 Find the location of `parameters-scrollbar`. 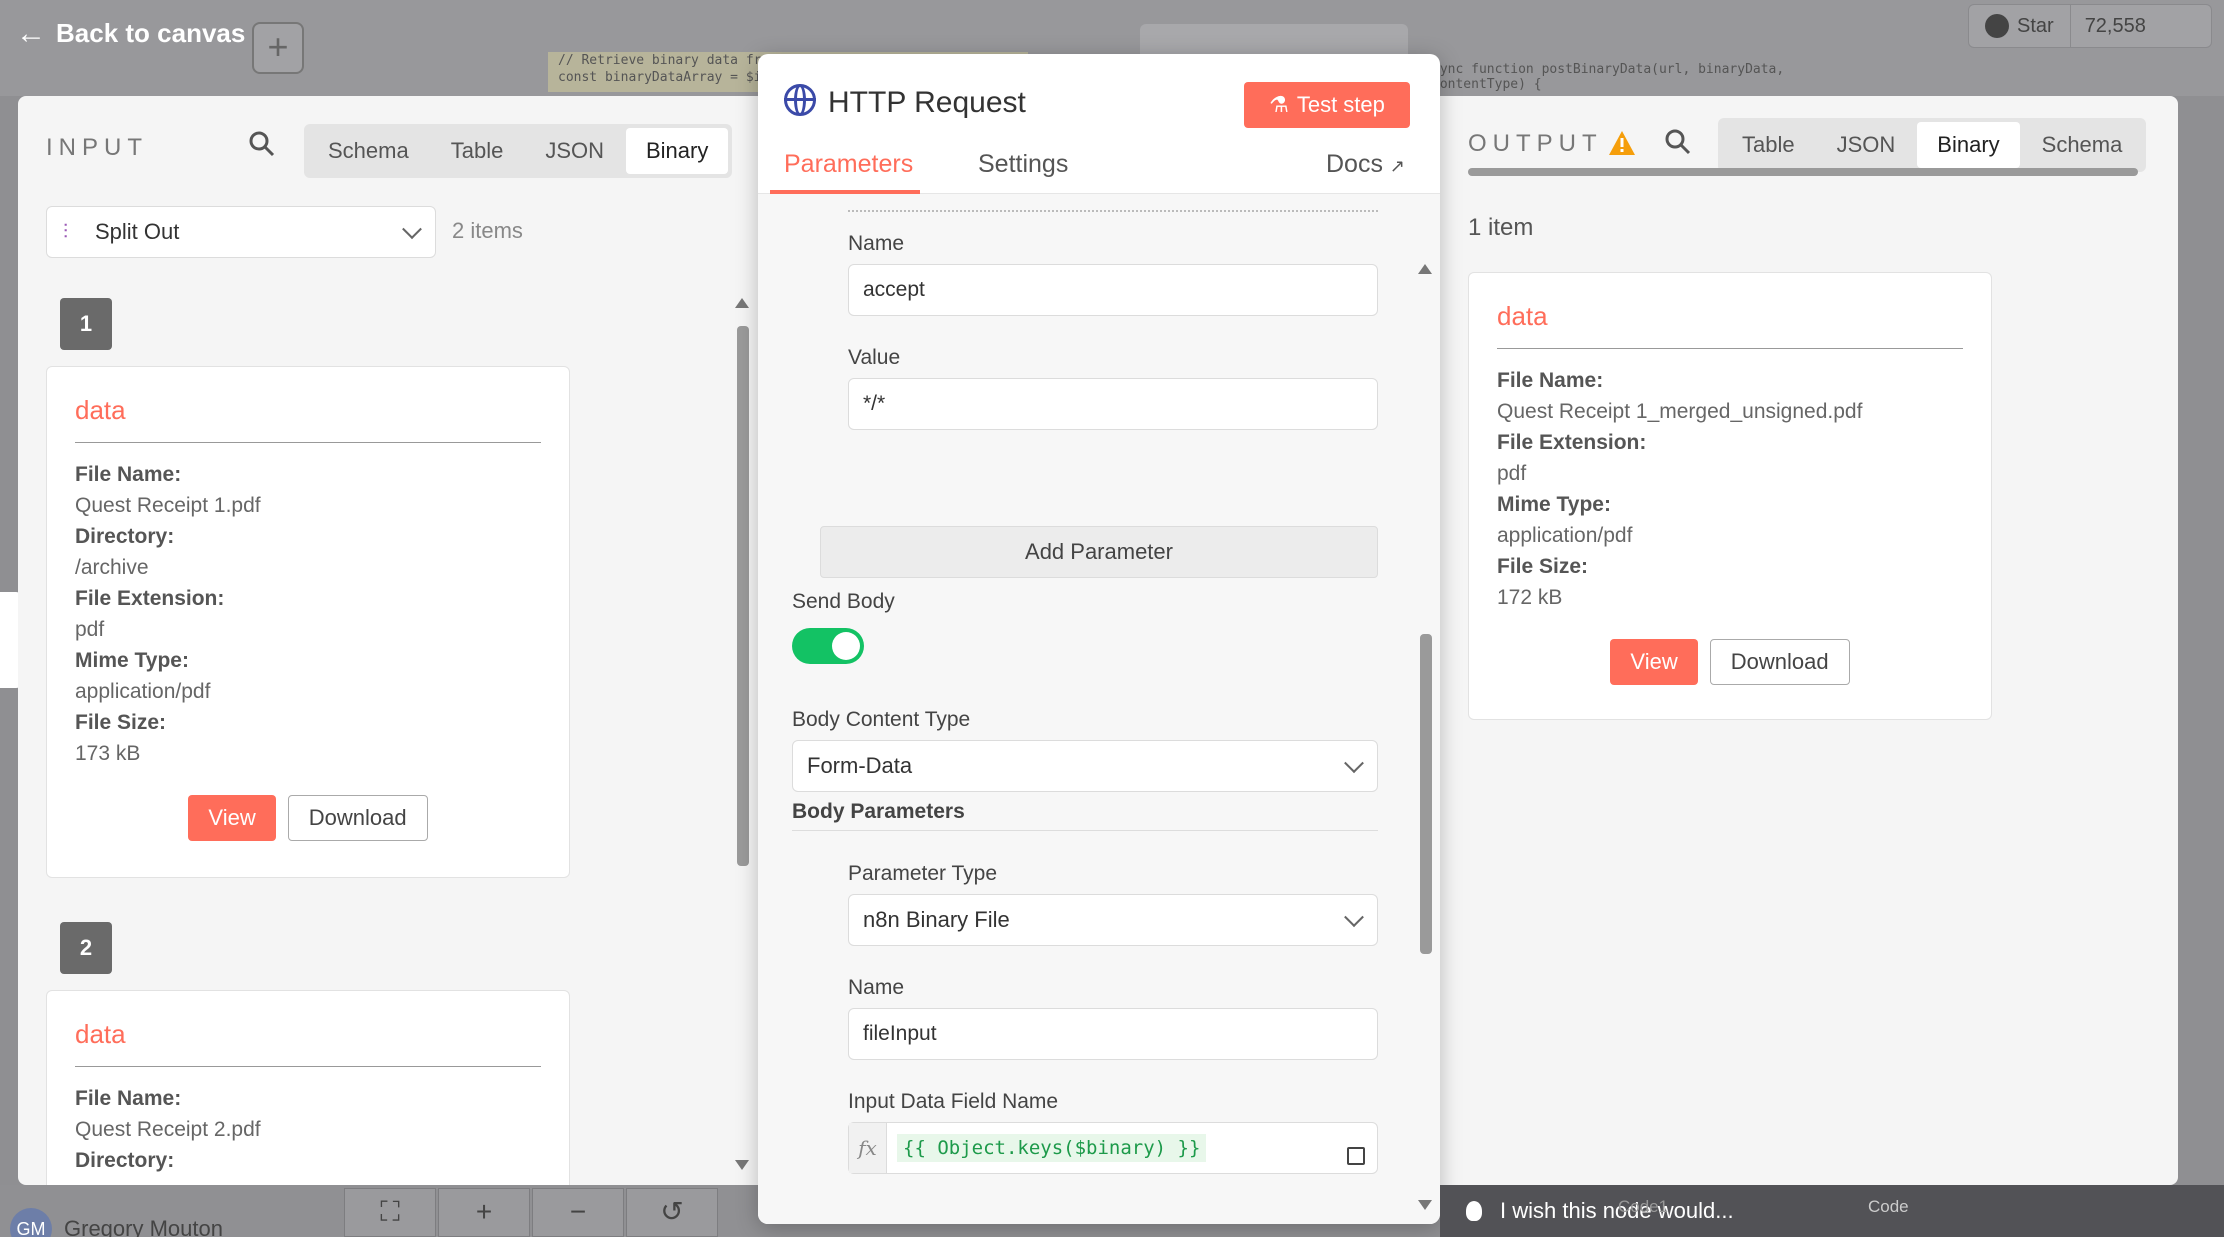

parameters-scrollbar is located at coordinates (1426, 794).